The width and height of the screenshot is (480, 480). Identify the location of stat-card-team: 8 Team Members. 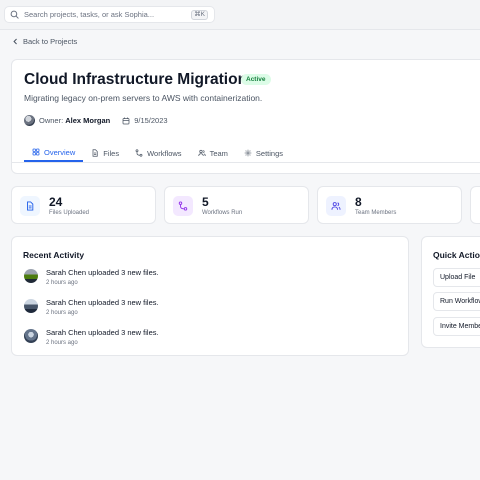
(389, 205).